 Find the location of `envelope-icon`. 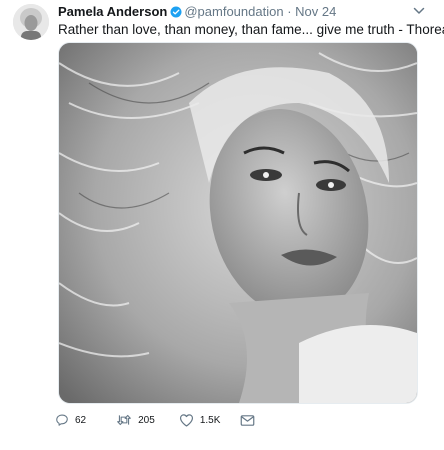

envelope-icon is located at coordinates (247, 420).